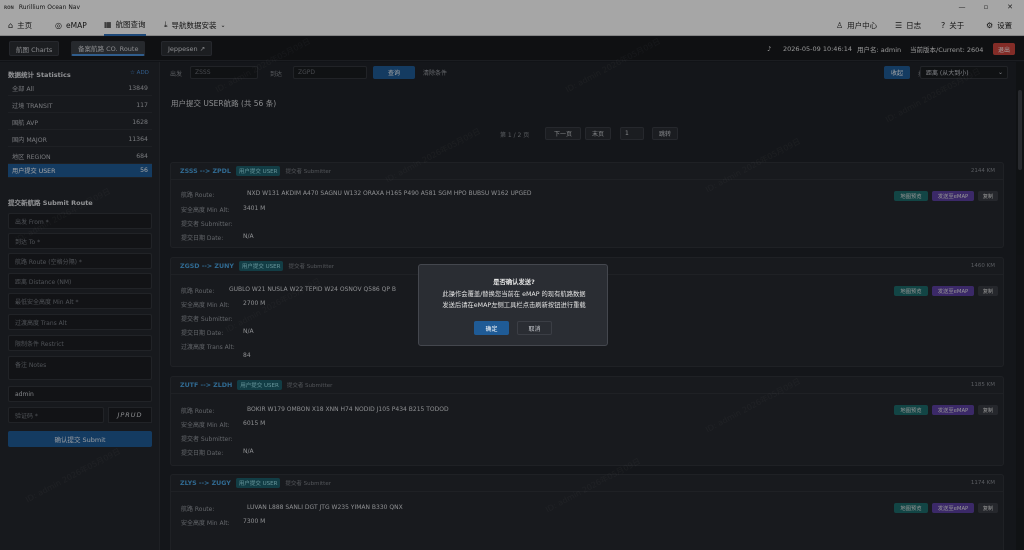 The width and height of the screenshot is (1024, 550). What do you see at coordinates (491, 328) in the screenshot?
I see `dialog-confirm-button: 确定` at bounding box center [491, 328].